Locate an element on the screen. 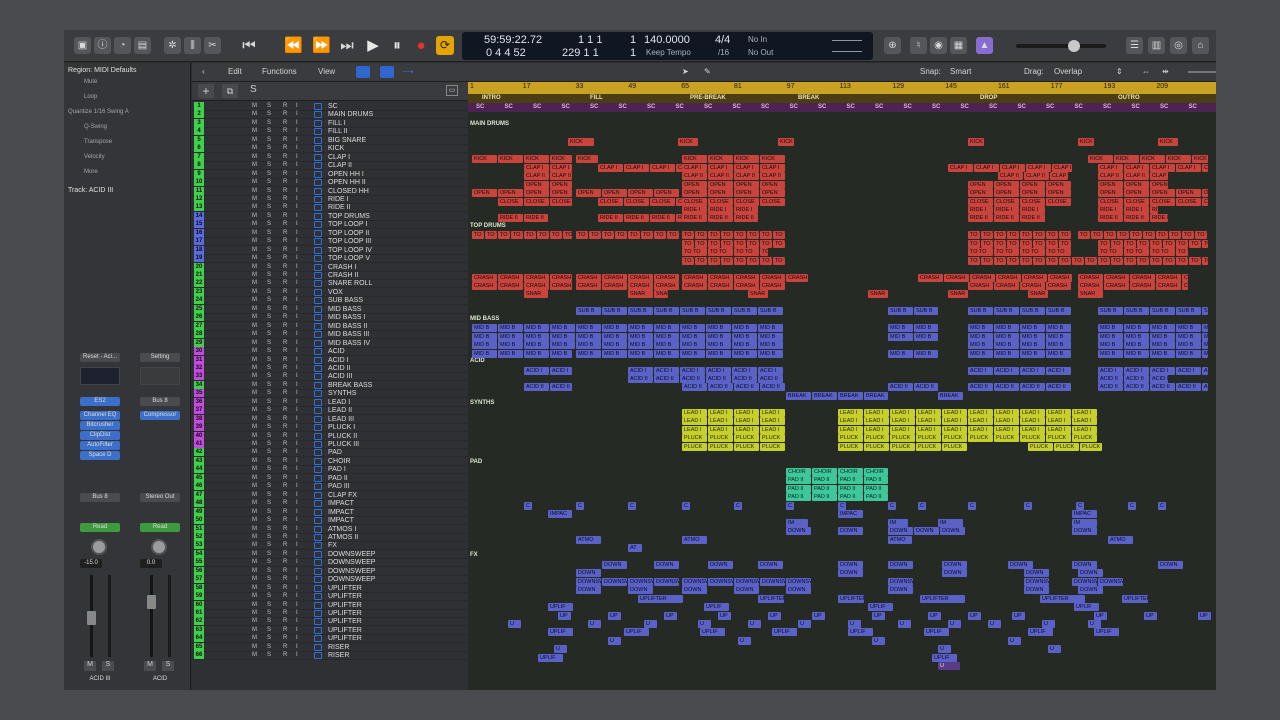 This screenshot has width=1280, height=720. track-name: RISER is located at coordinates (338, 655).